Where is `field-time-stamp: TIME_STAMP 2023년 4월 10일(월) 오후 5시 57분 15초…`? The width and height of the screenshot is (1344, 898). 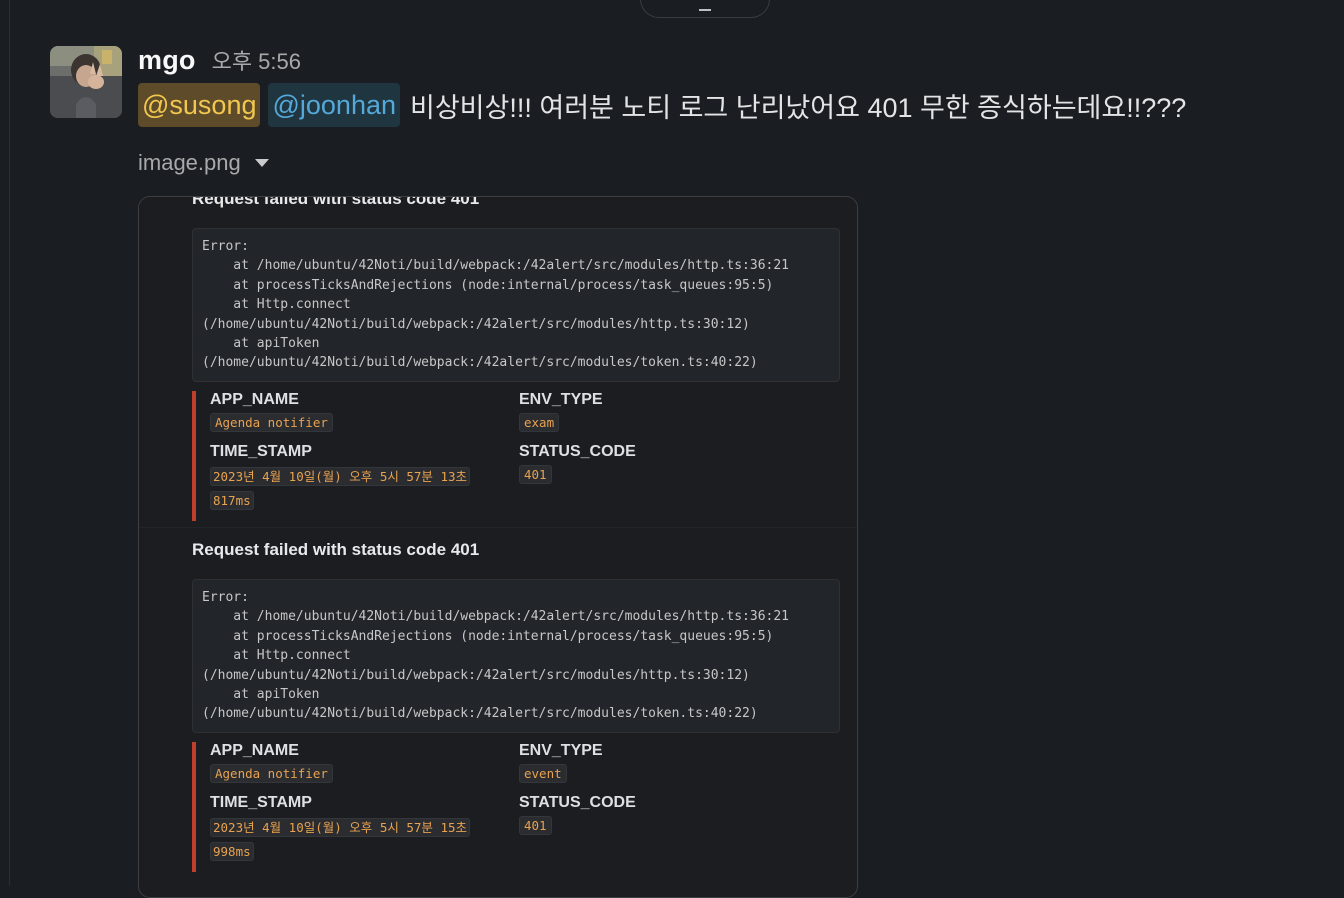
field-time-stamp: TIME_STAMP 2023년 4월 10일(월) 오후 5시 57분 15초… is located at coordinates (343, 829).